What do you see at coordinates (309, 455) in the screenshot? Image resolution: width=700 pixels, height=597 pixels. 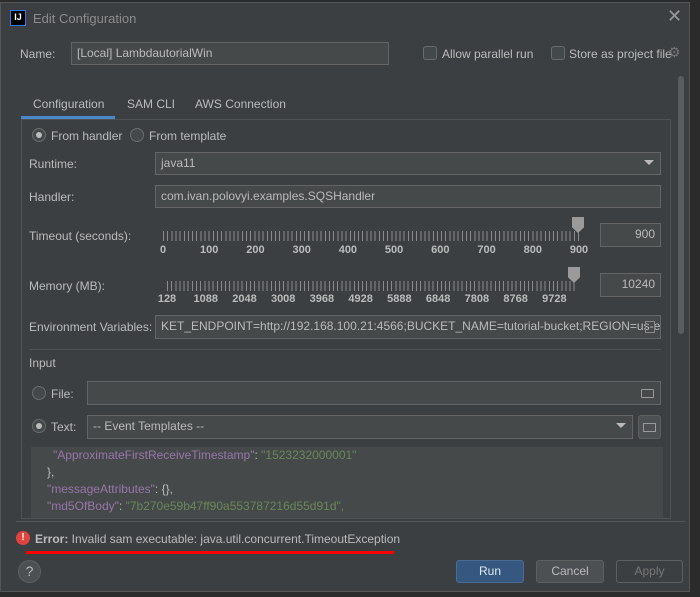 I see `code-val: "1523232000001"` at bounding box center [309, 455].